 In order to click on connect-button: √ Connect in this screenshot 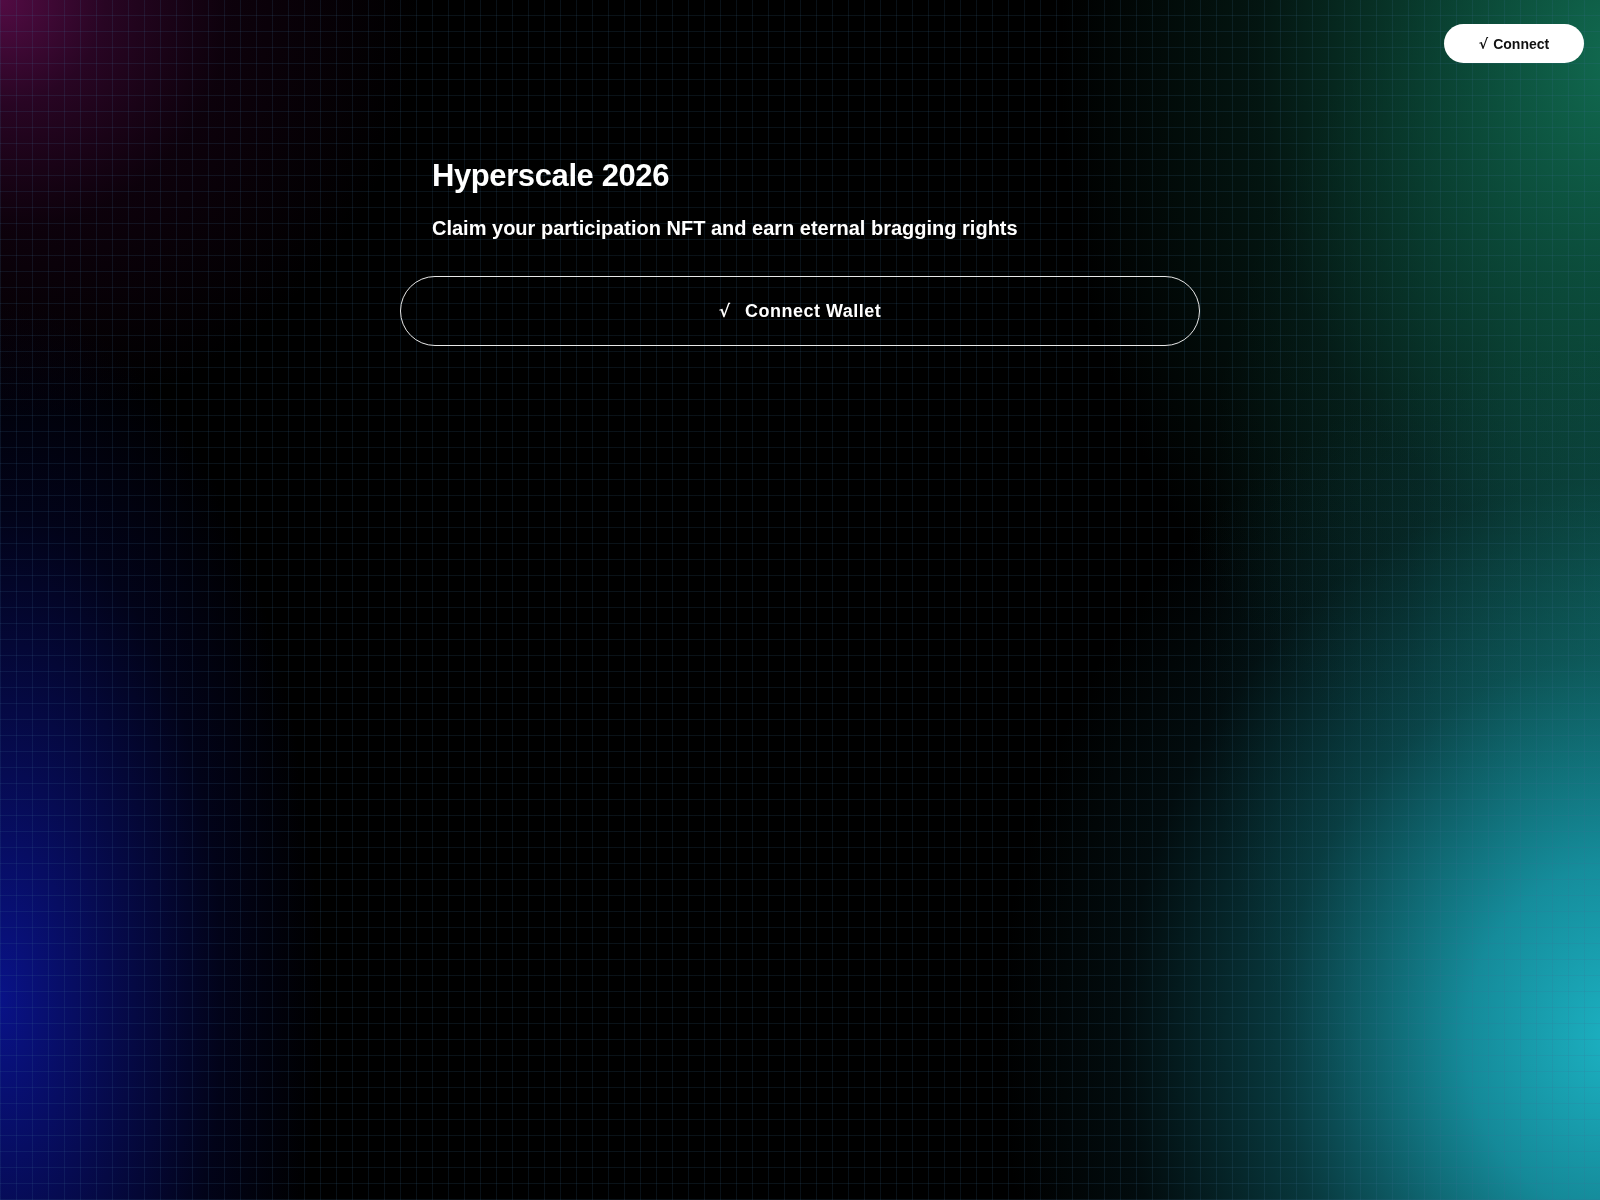, I will do `click(1514, 43)`.